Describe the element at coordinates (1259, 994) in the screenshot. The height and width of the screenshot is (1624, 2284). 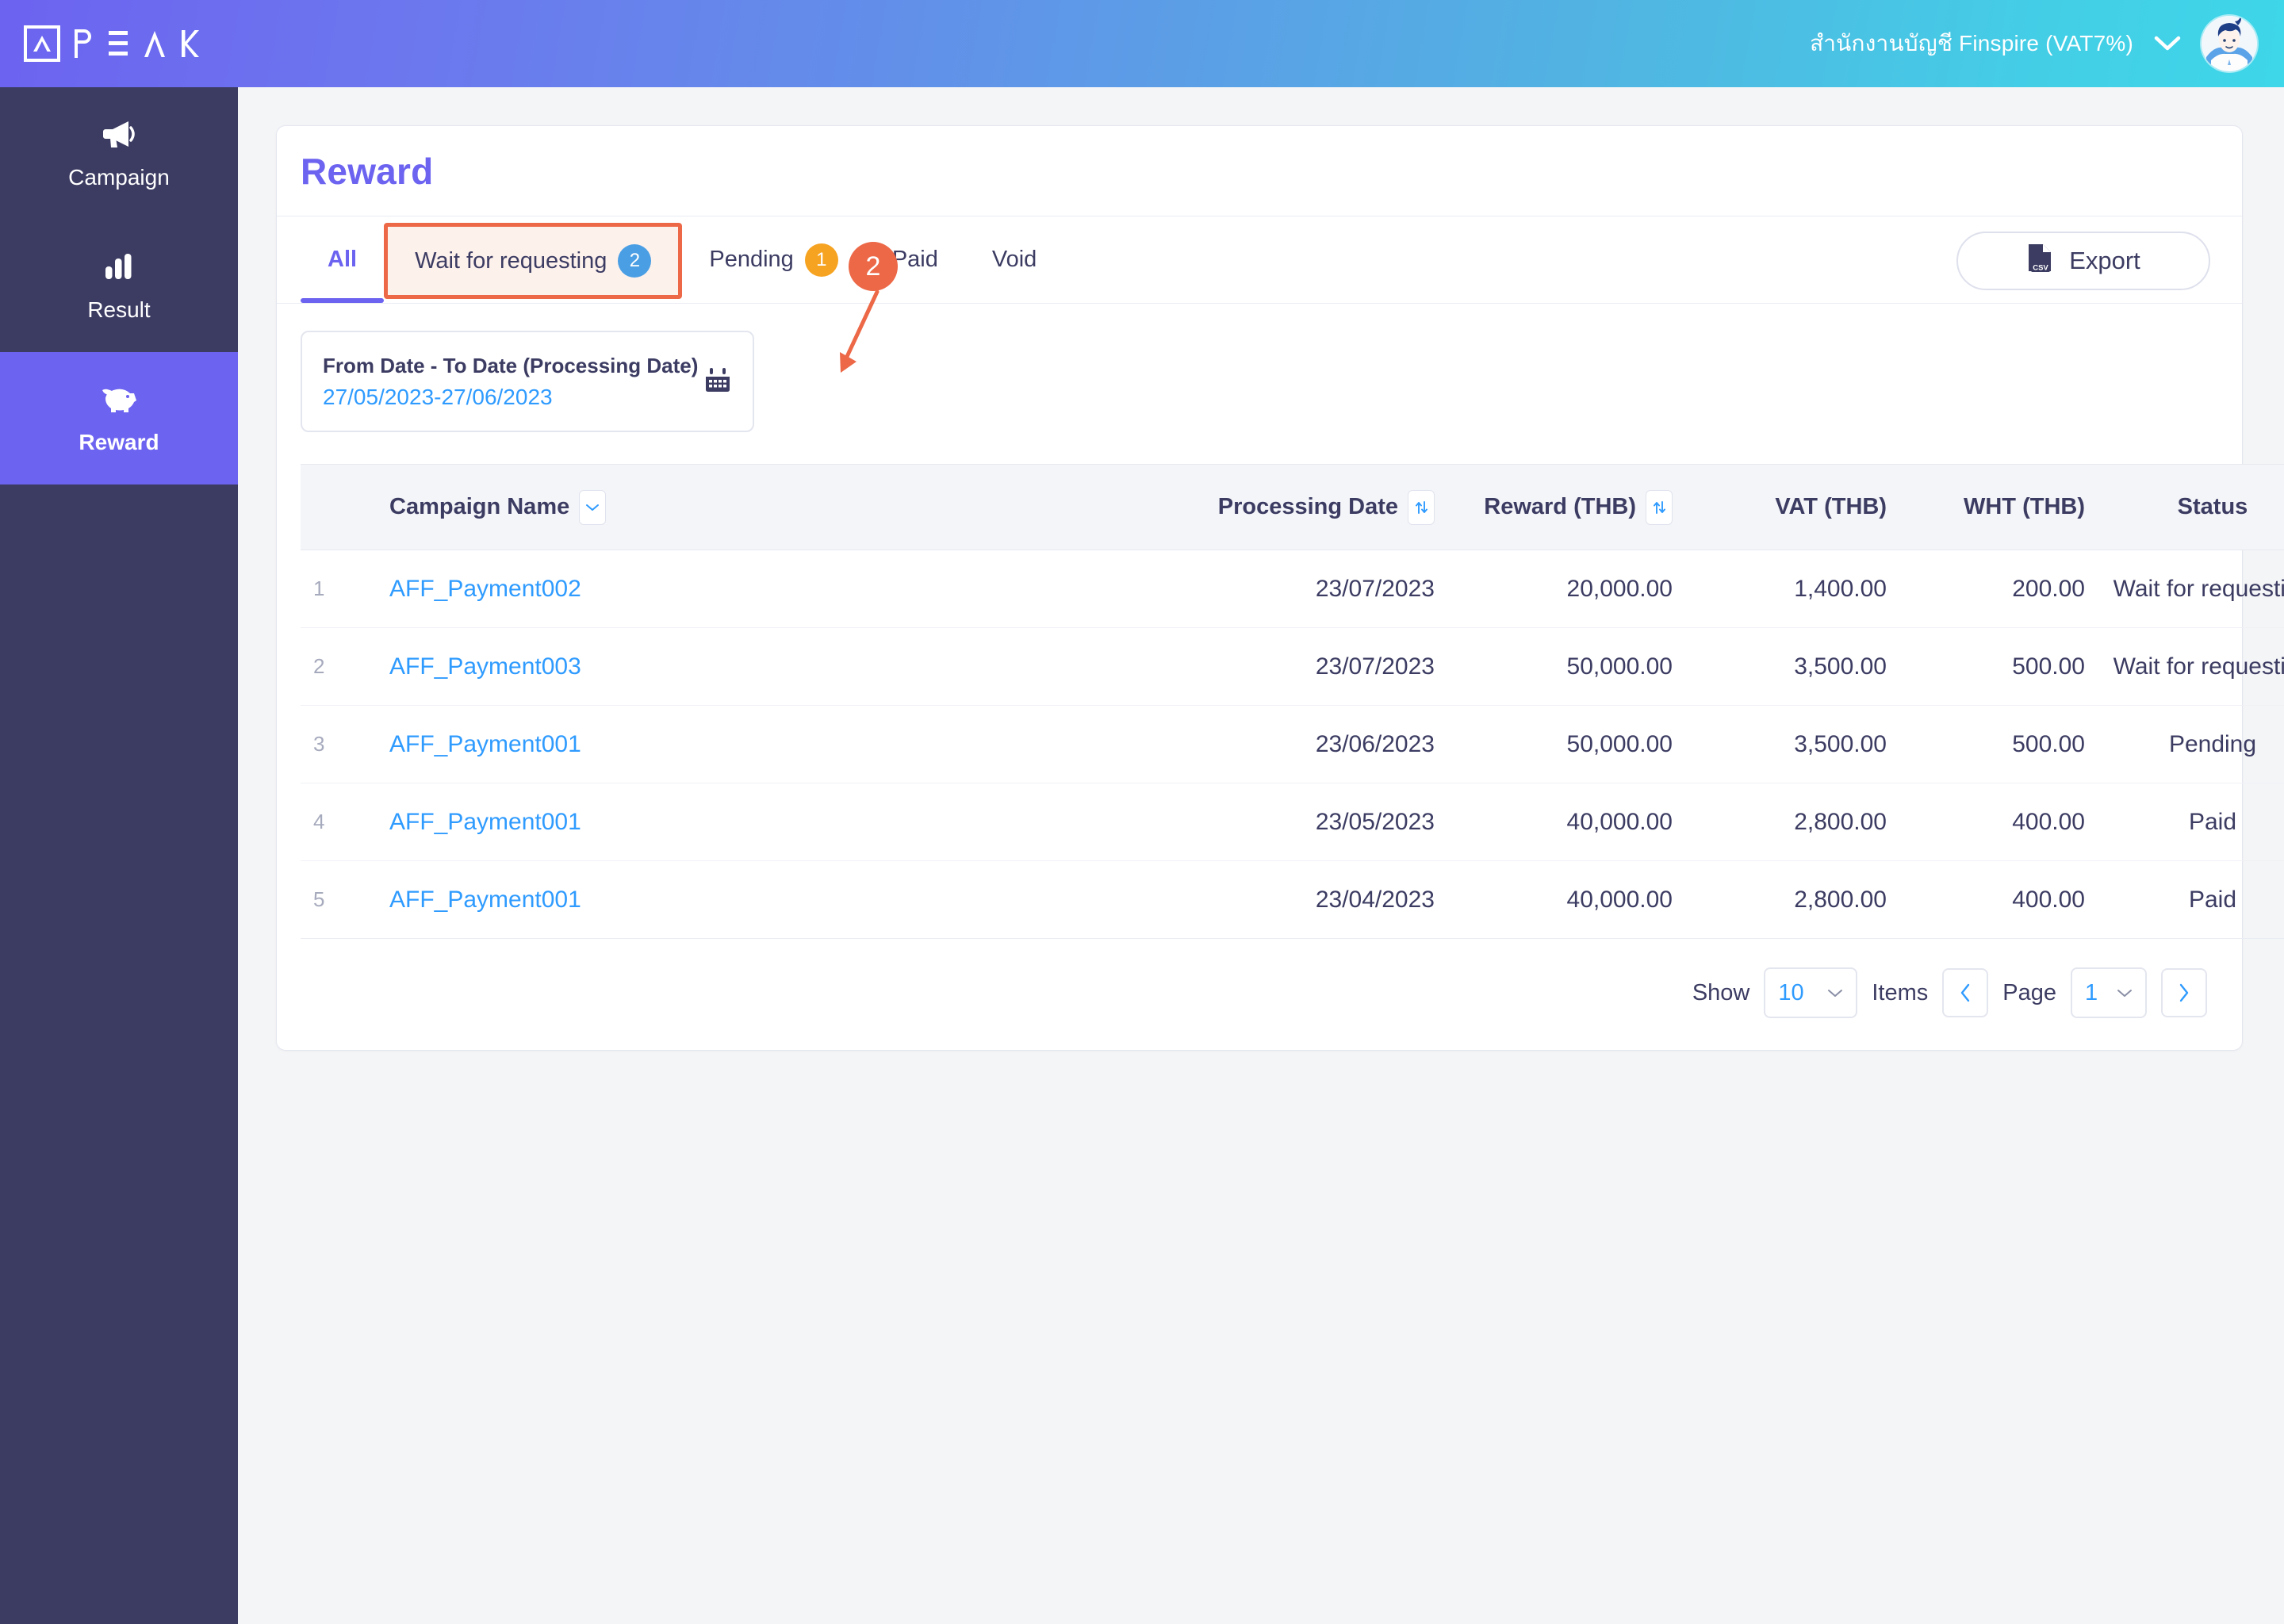
I see `pagination: Show 10 Items Page 1` at that location.